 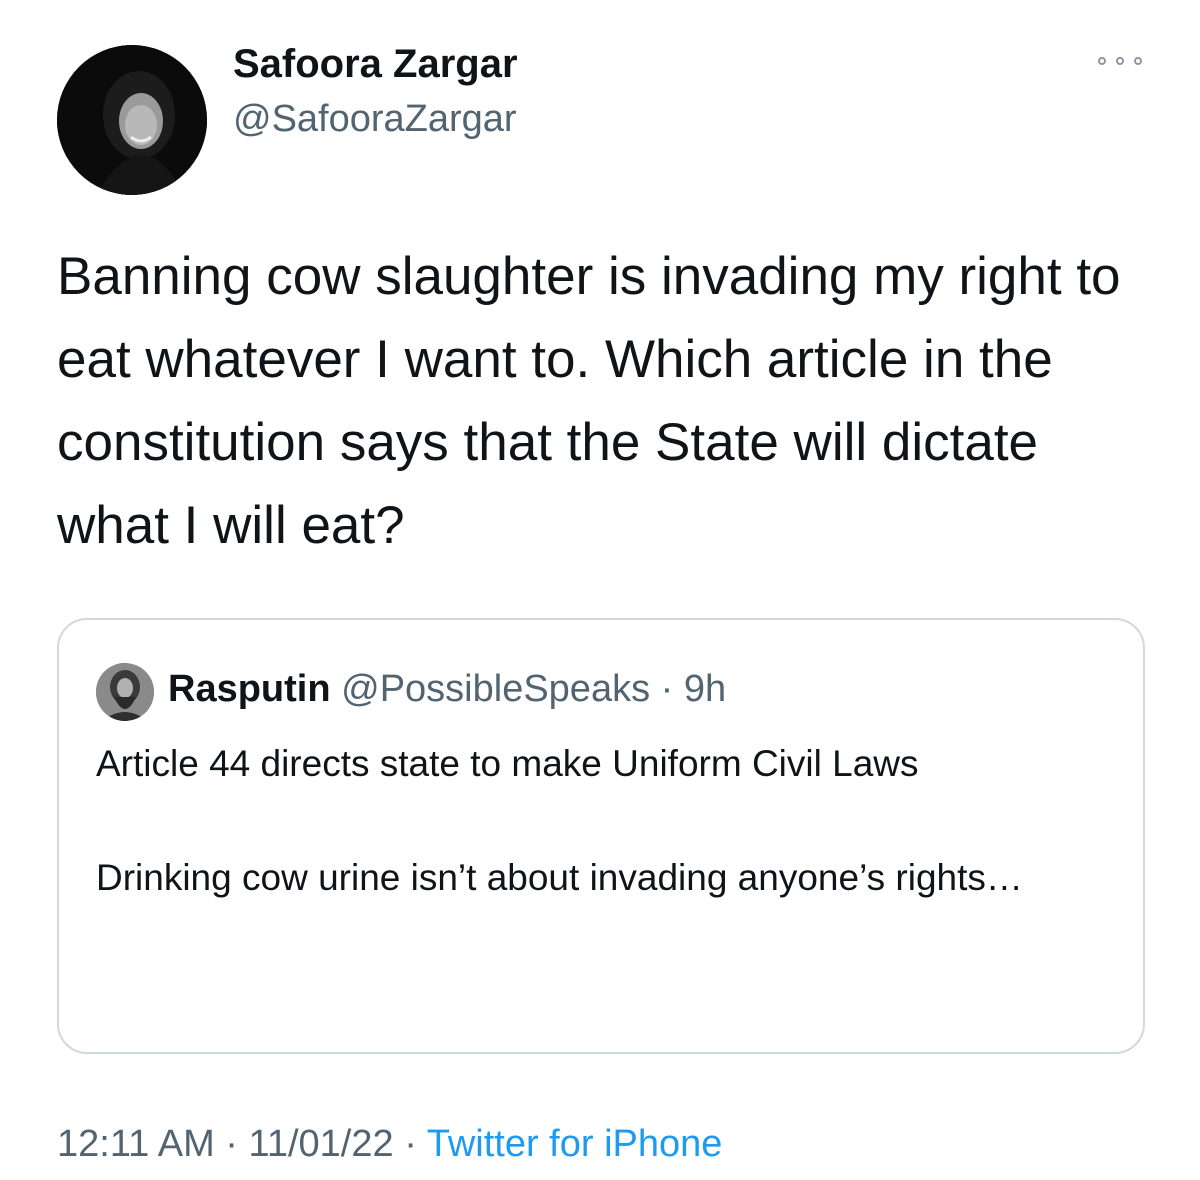 I want to click on quoted-author-name: Rasputin, so click(x=249, y=689).